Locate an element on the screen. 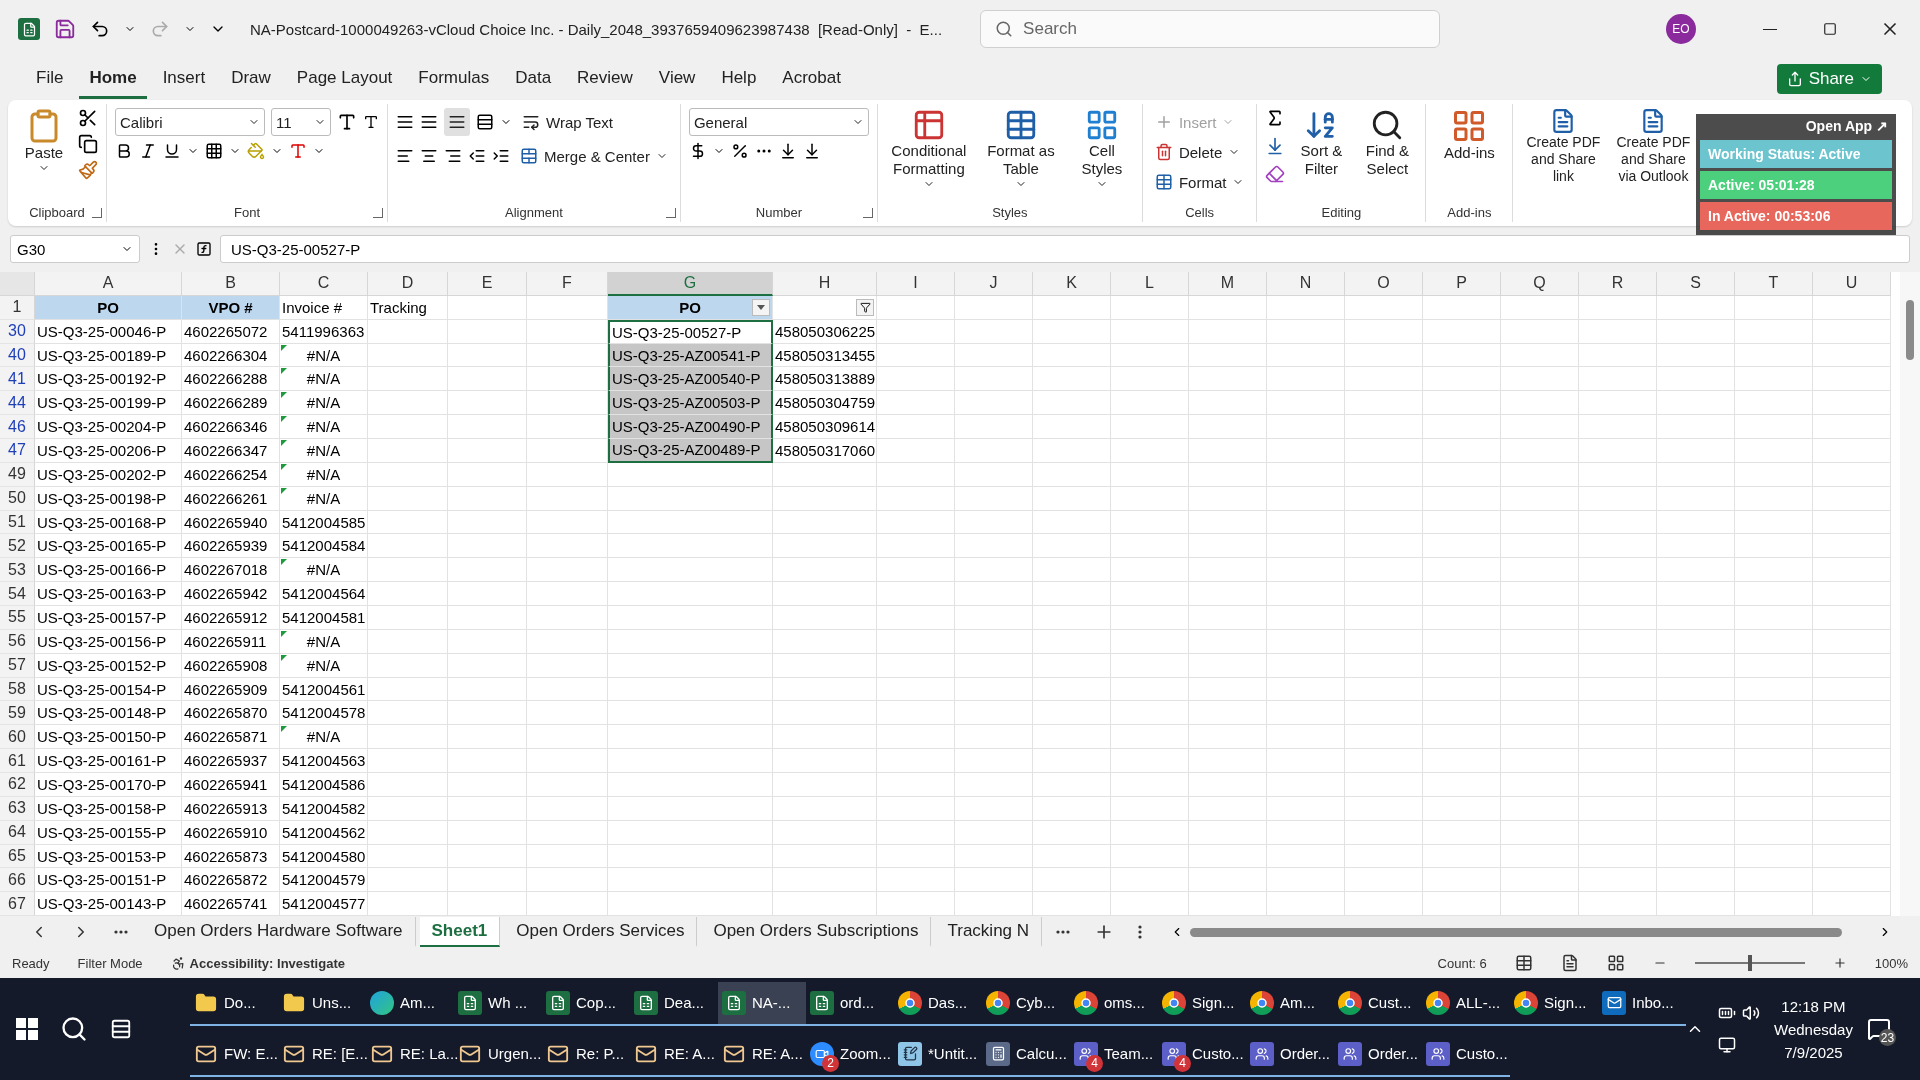  top-align-icon is located at coordinates (405, 122).